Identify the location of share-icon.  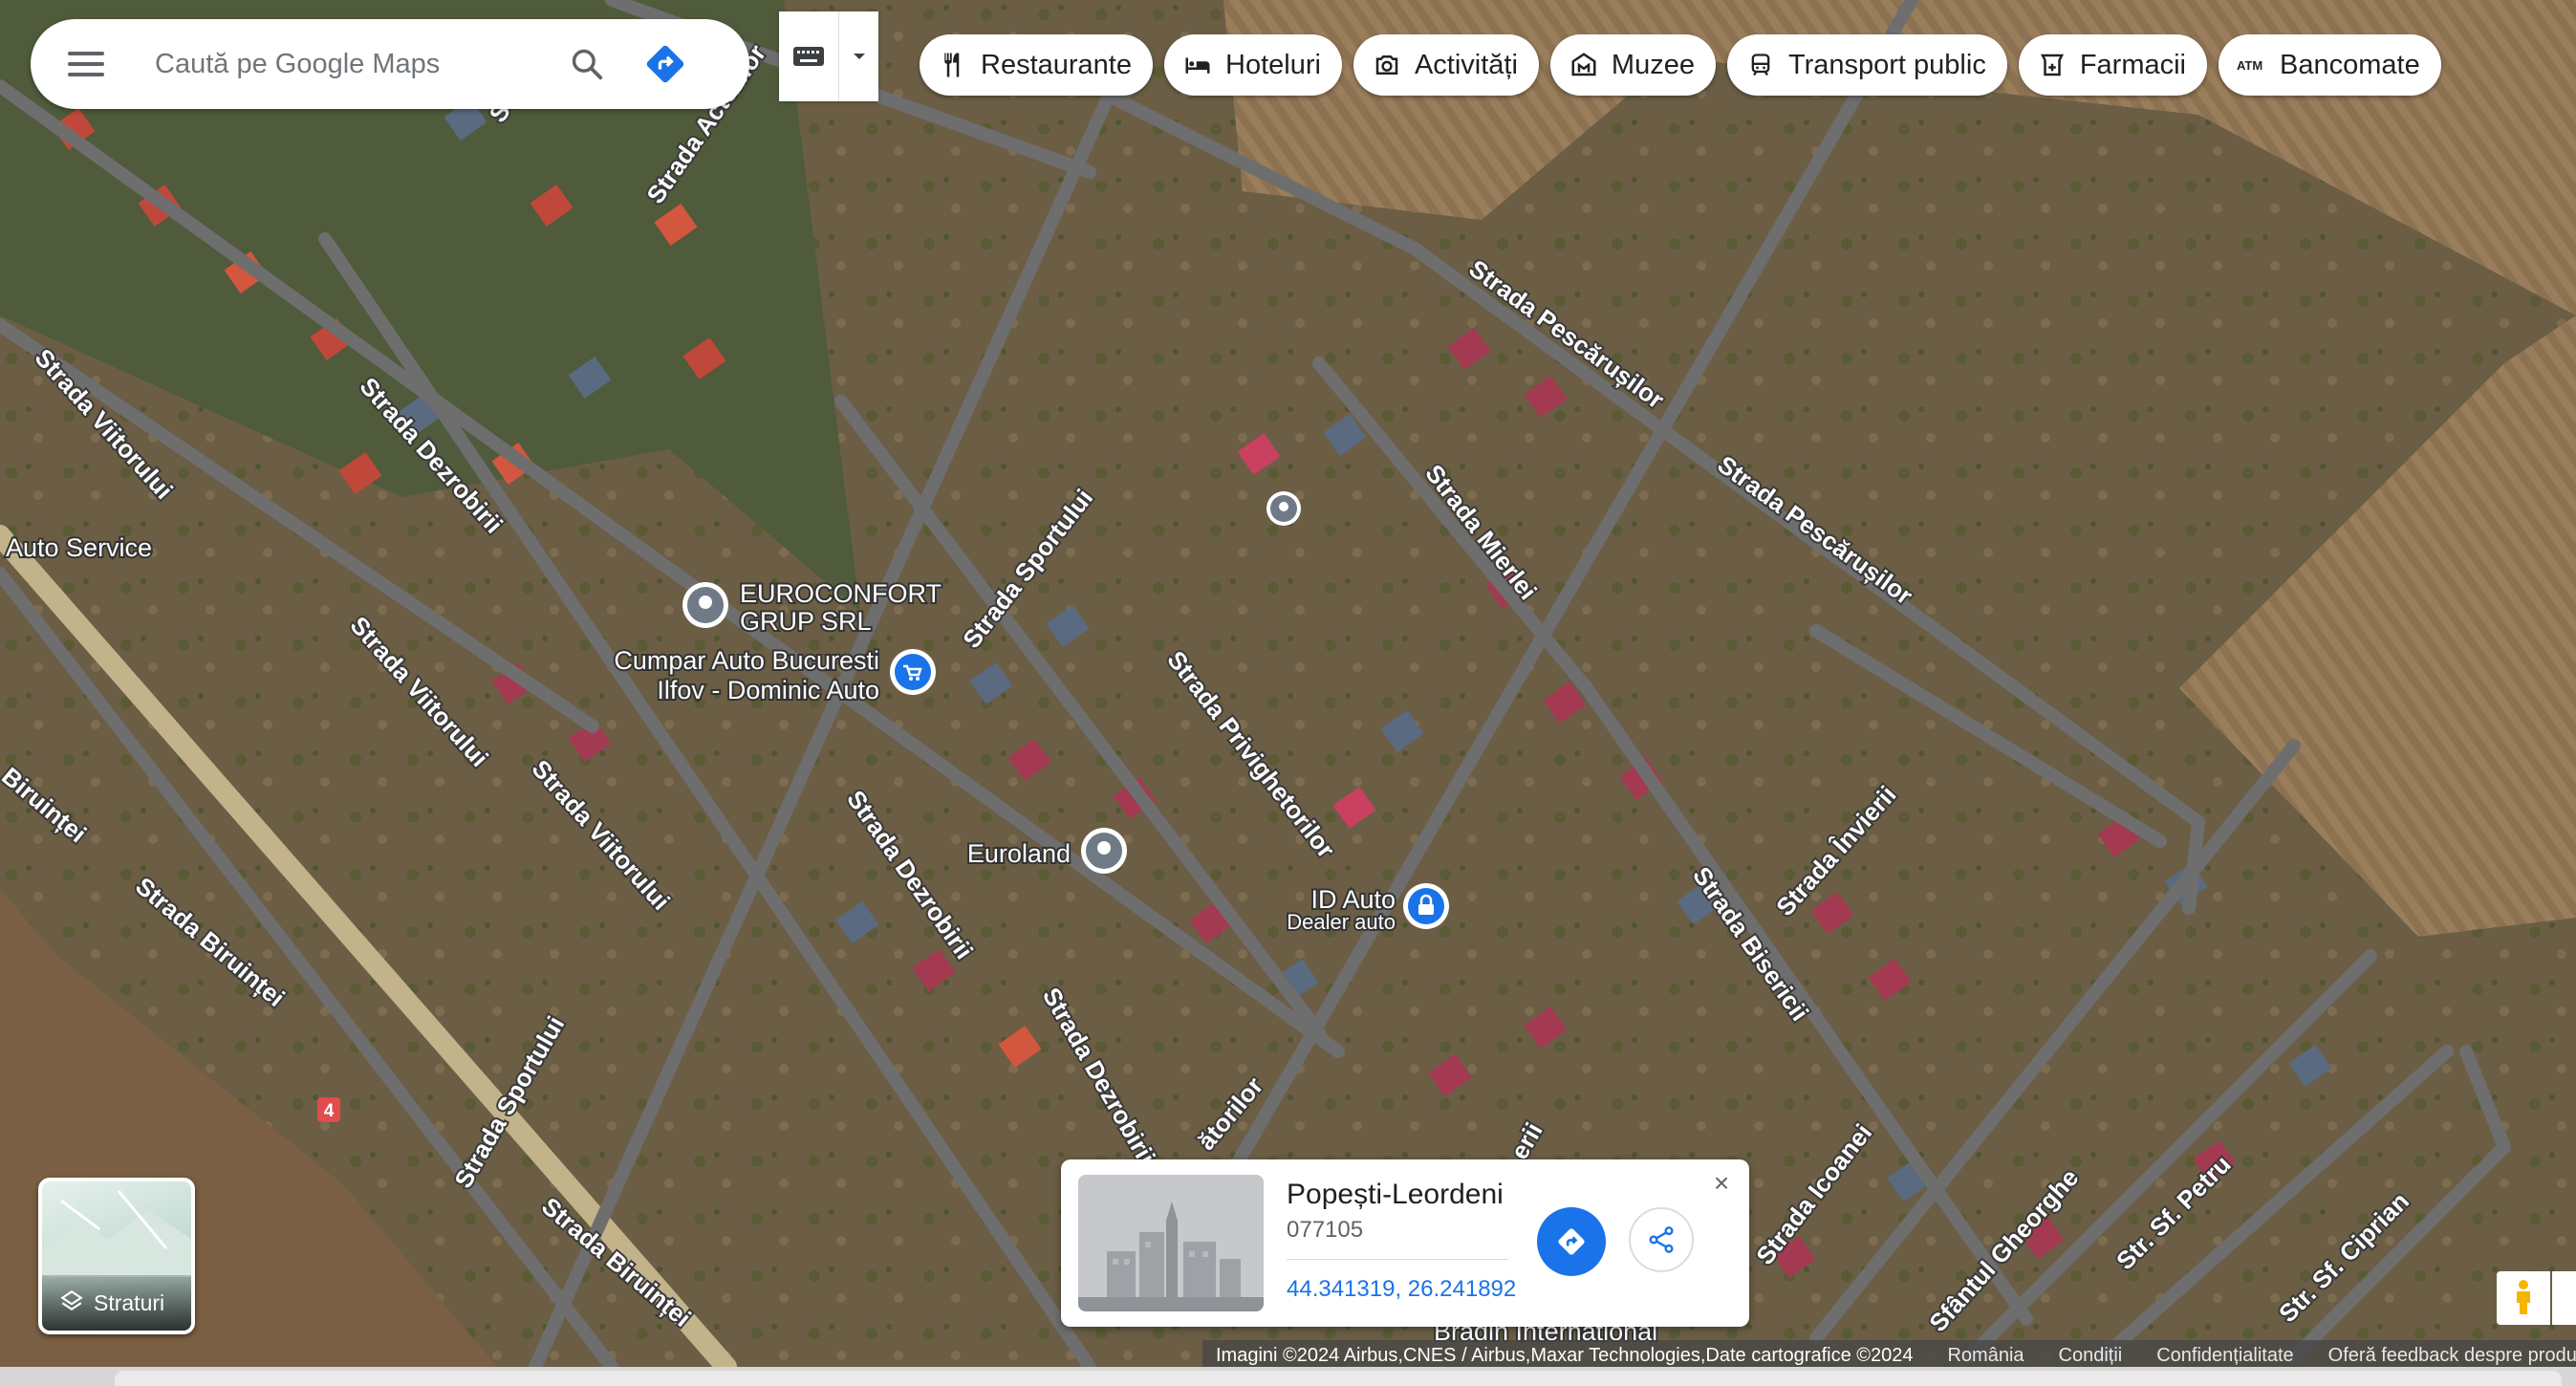
(1661, 1239).